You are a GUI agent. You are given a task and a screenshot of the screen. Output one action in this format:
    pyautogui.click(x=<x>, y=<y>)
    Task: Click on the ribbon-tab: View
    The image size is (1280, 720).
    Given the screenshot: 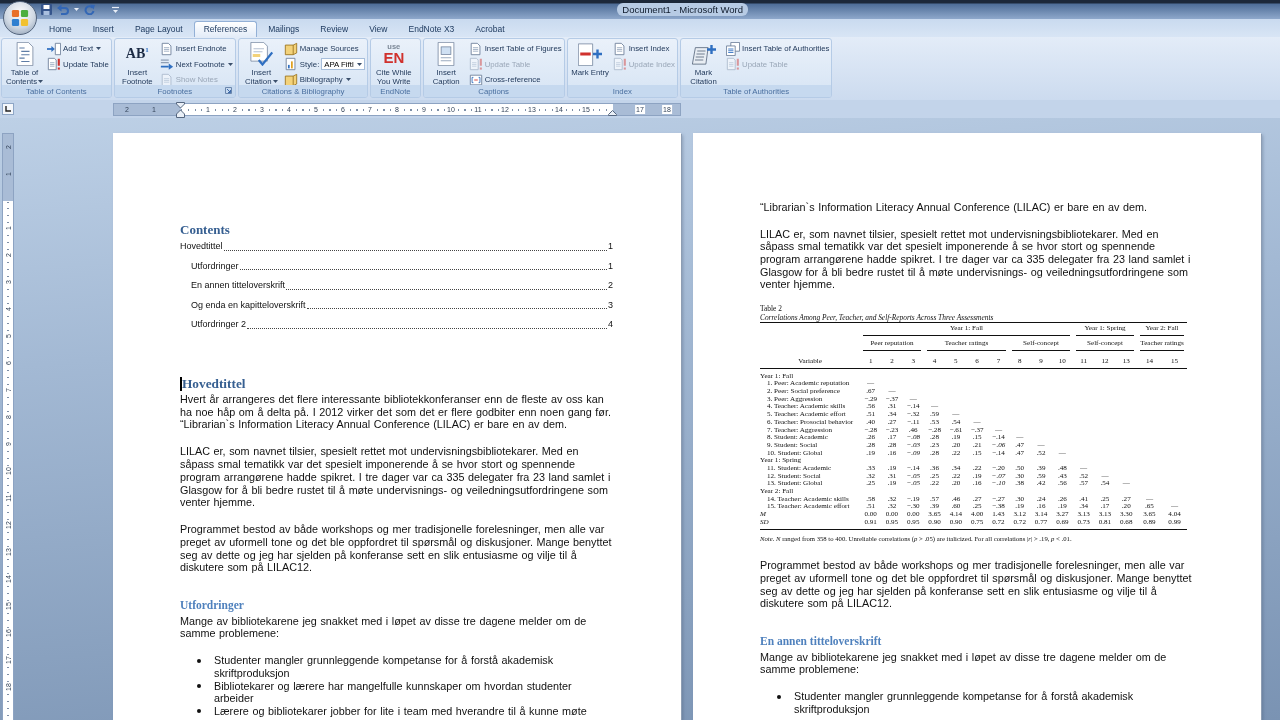 What is the action you would take?
    pyautogui.click(x=378, y=29)
    